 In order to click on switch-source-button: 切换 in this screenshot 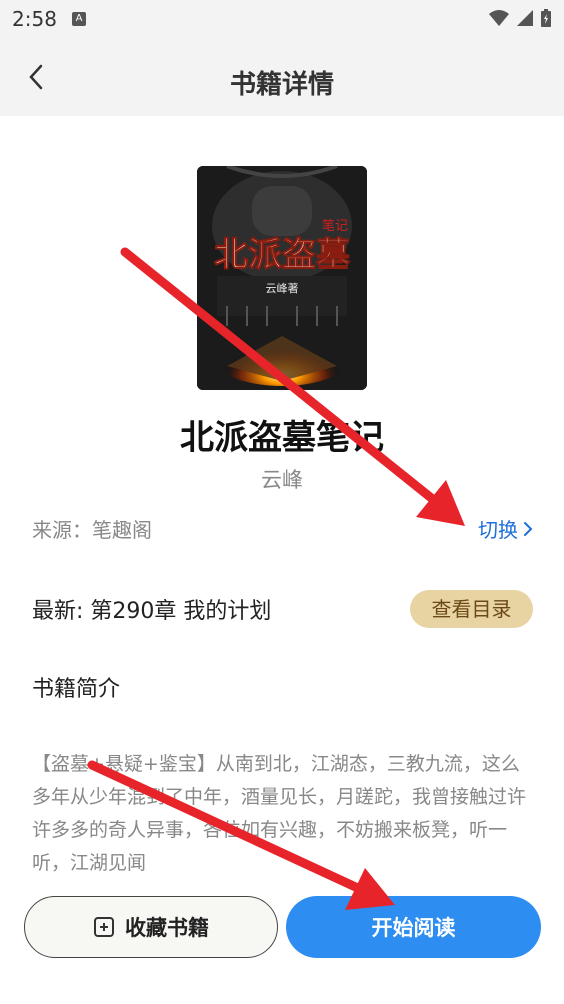, I will do `click(506, 528)`.